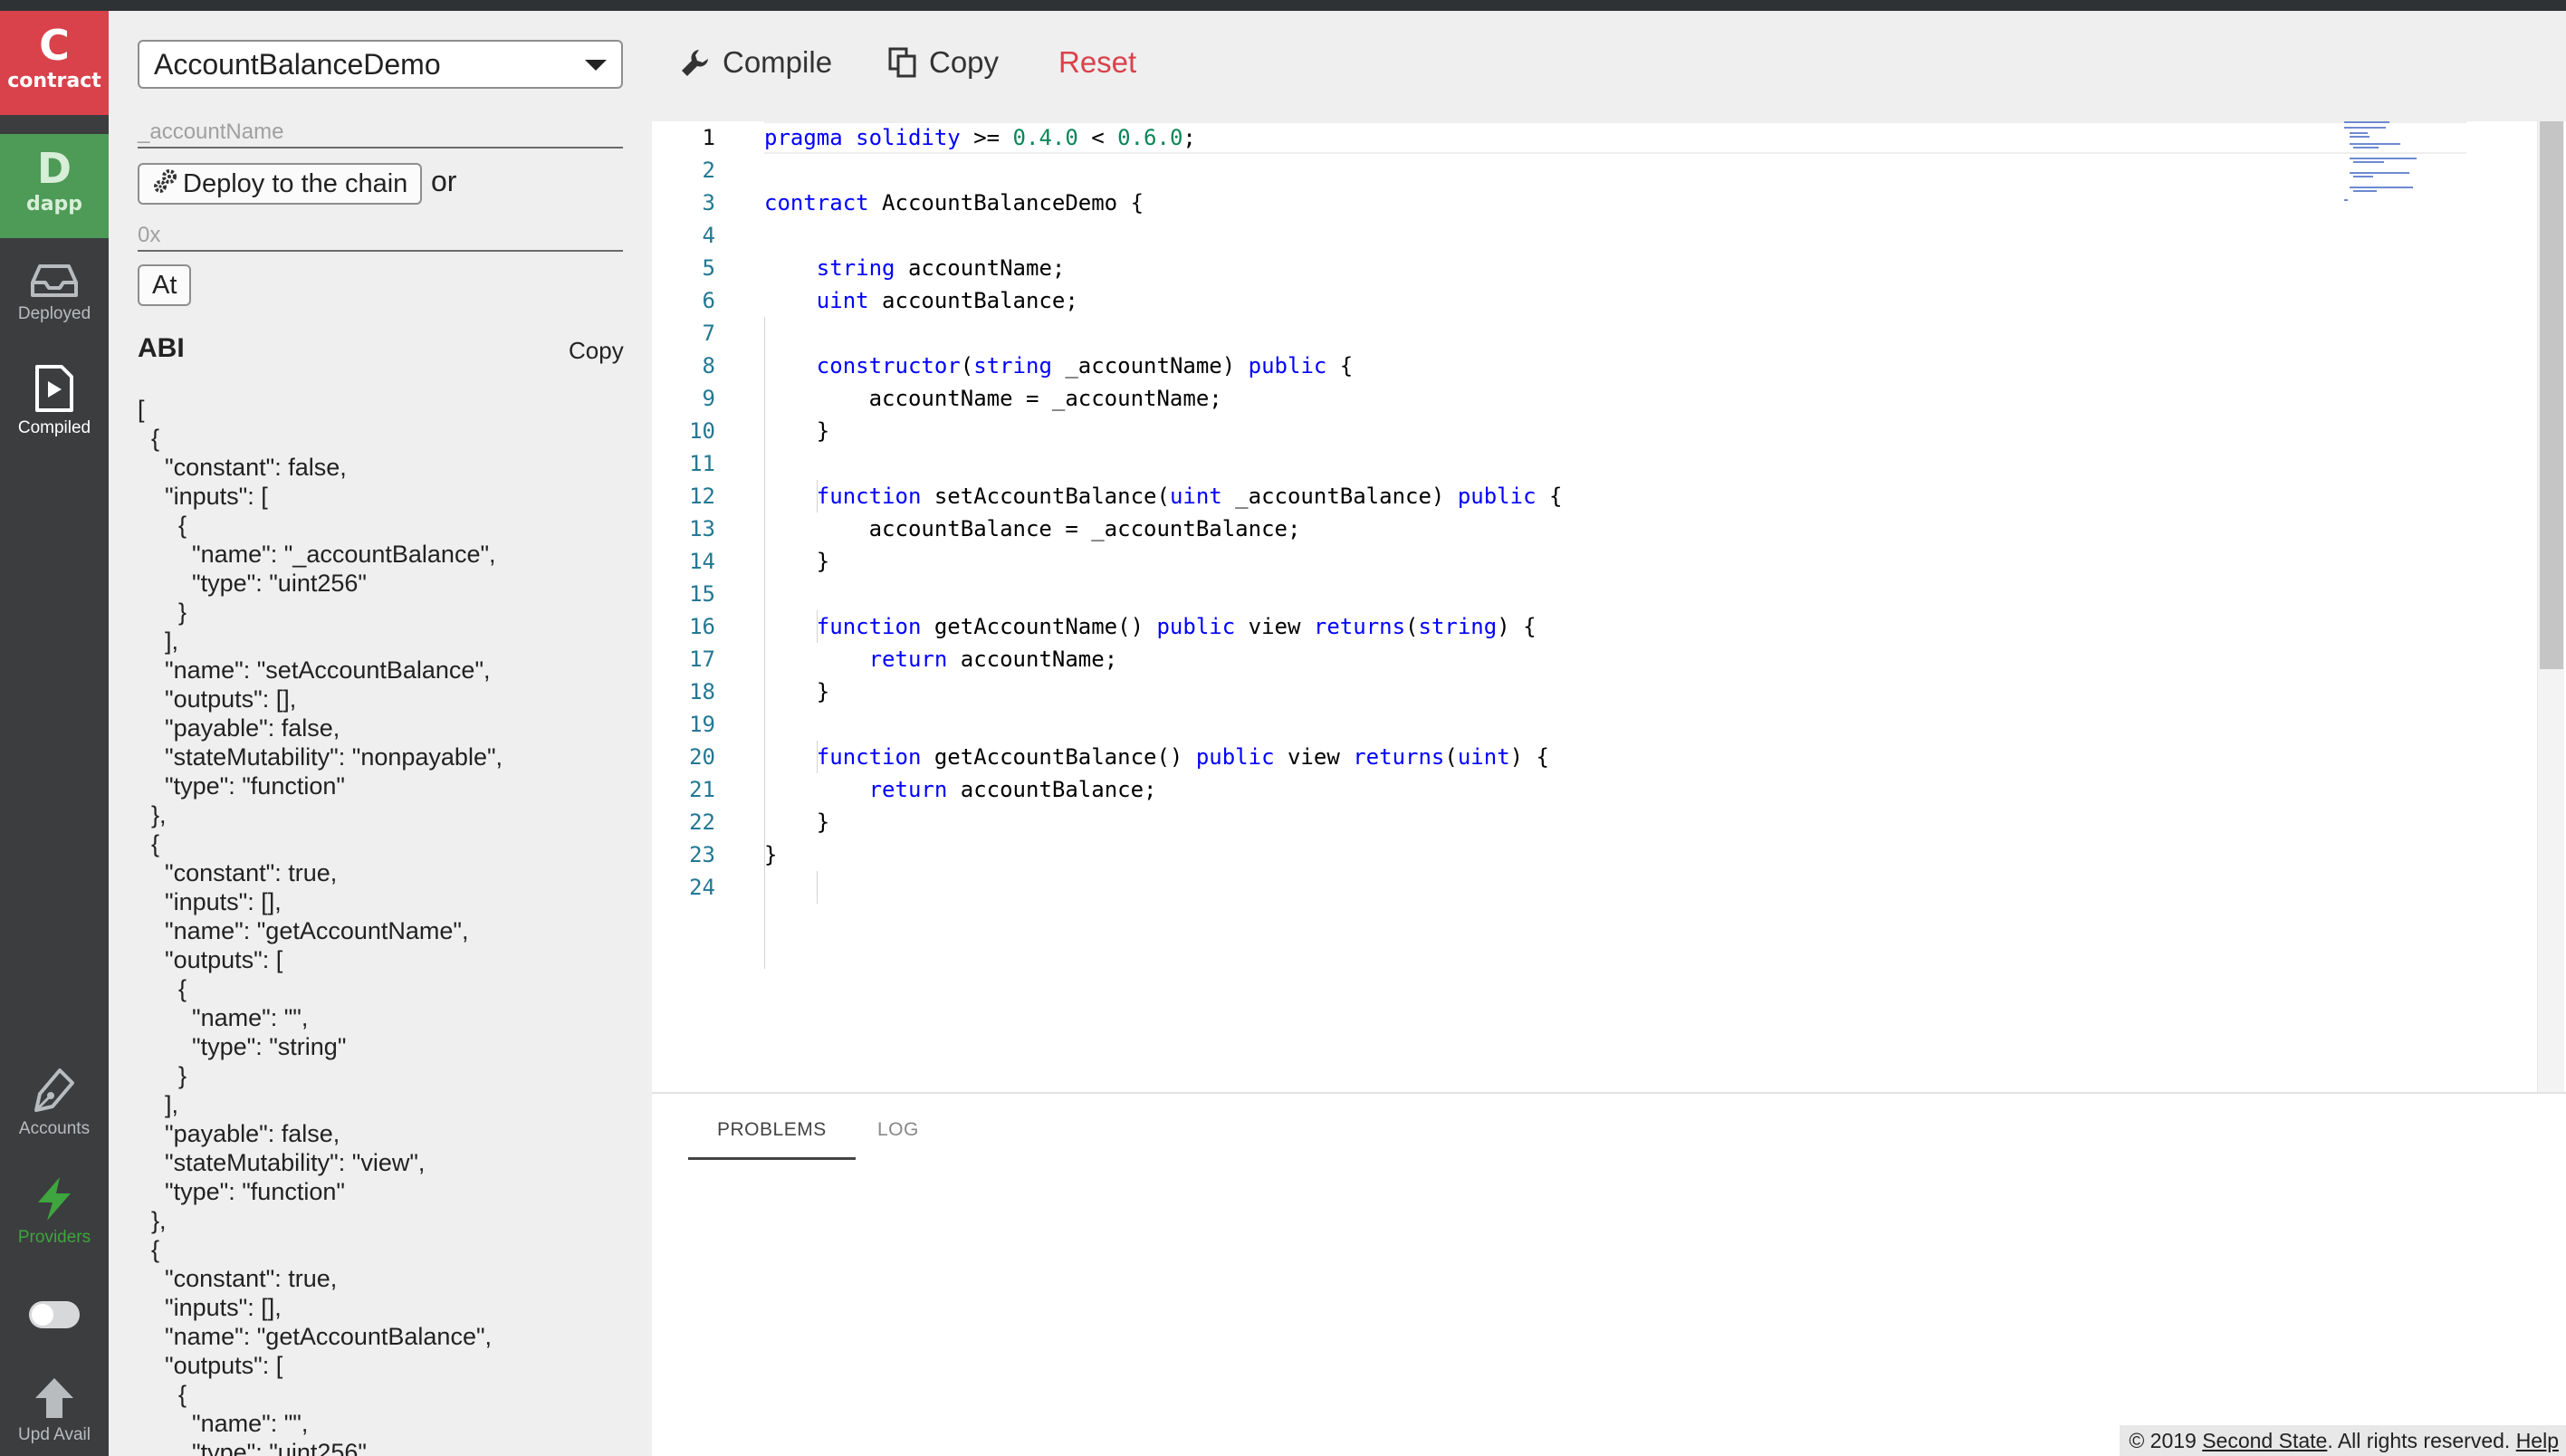  Describe the element at coordinates (2537, 1440) in the screenshot. I see `help-link: Help` at that location.